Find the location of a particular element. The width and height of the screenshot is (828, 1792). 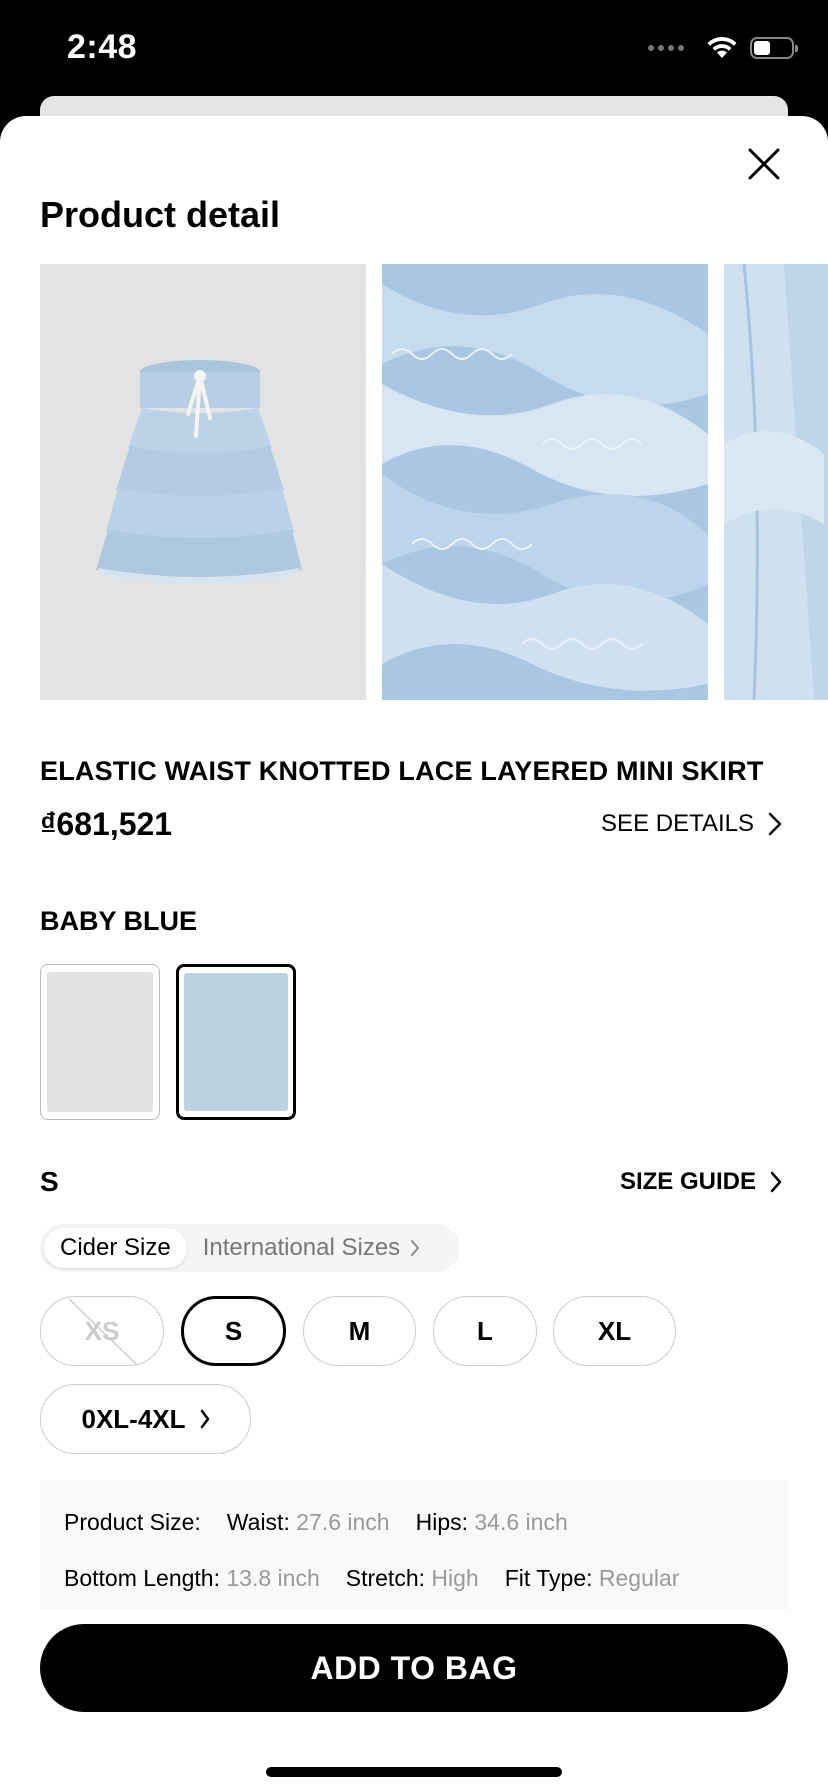

size-option-label: XL is located at coordinates (614, 1330).